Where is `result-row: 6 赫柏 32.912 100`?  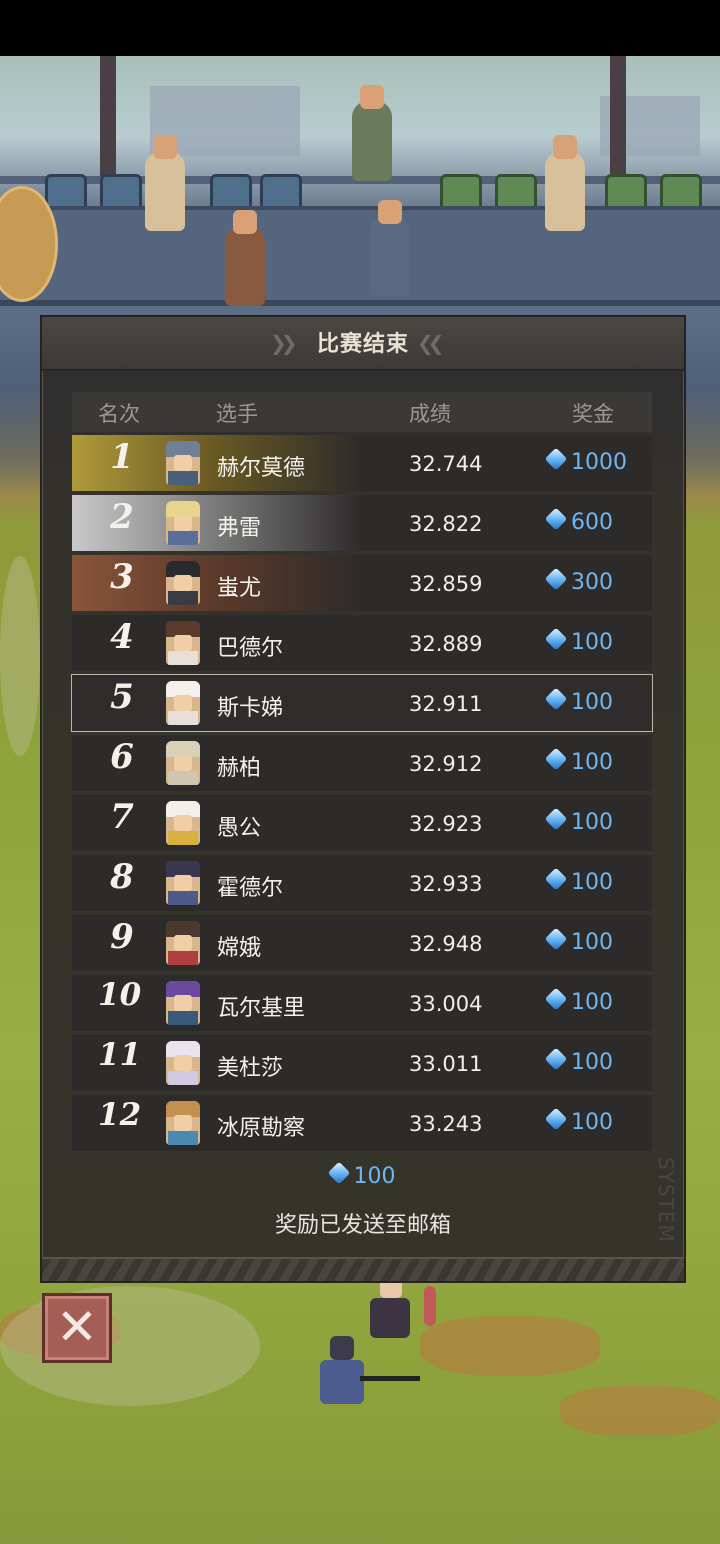 result-row: 6 赫柏 32.912 100 is located at coordinates (362, 763).